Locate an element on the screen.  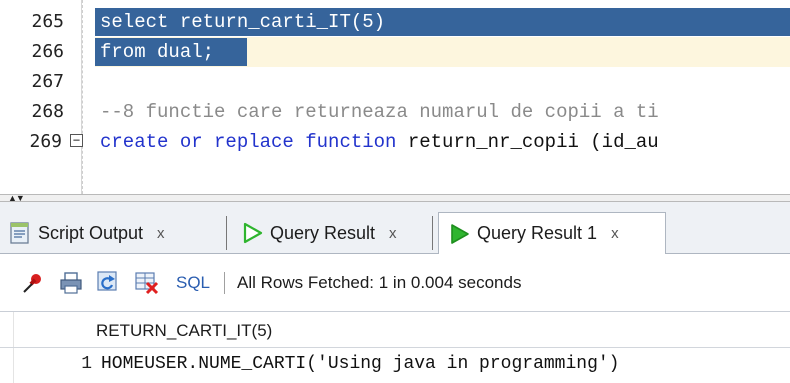
delete-grid-icon is located at coordinates (147, 282).